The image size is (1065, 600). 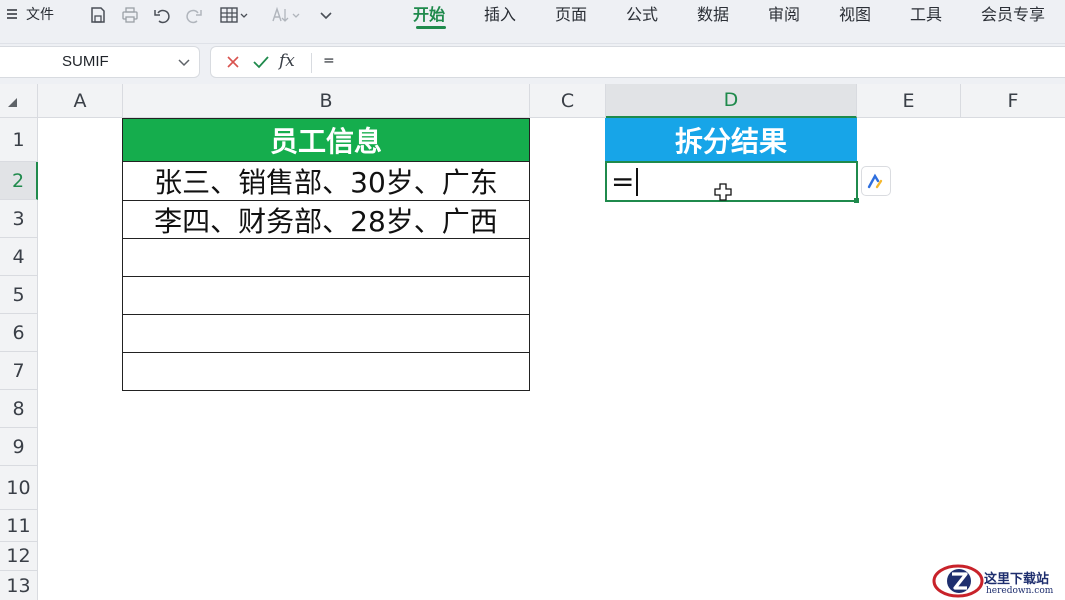 I want to click on tab-formulas: 公式, so click(x=642, y=15).